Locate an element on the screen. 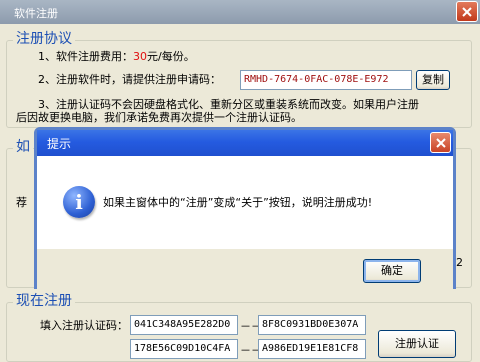 Image resolution: width=480 pixels, height=362 pixels. fee-line: 1、软件注册费用：30元/每份。 is located at coordinates (116, 57).